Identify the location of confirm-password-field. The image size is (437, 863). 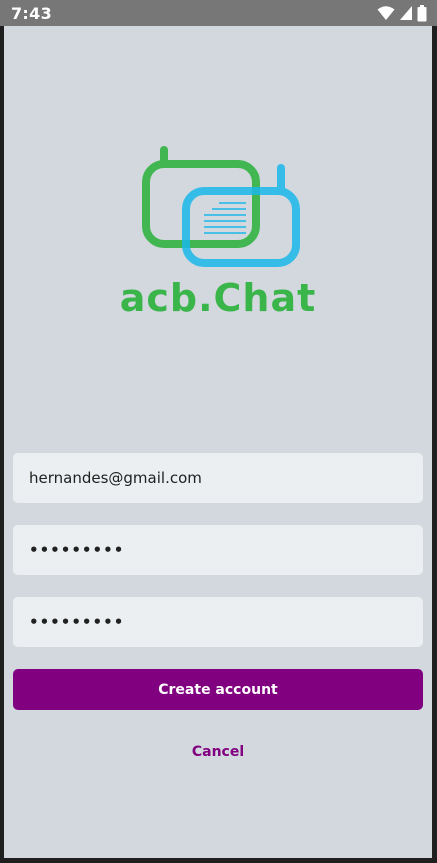
(218, 622).